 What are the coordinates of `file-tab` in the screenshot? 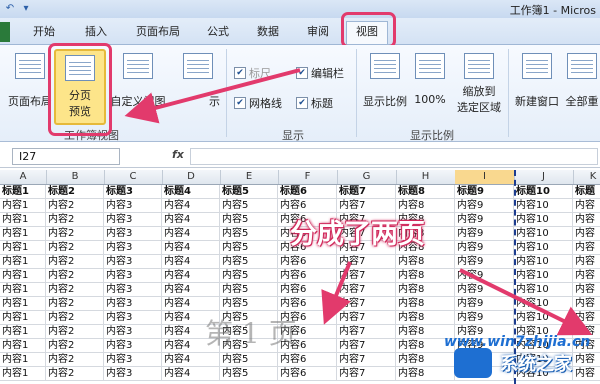 It's located at (5, 32).